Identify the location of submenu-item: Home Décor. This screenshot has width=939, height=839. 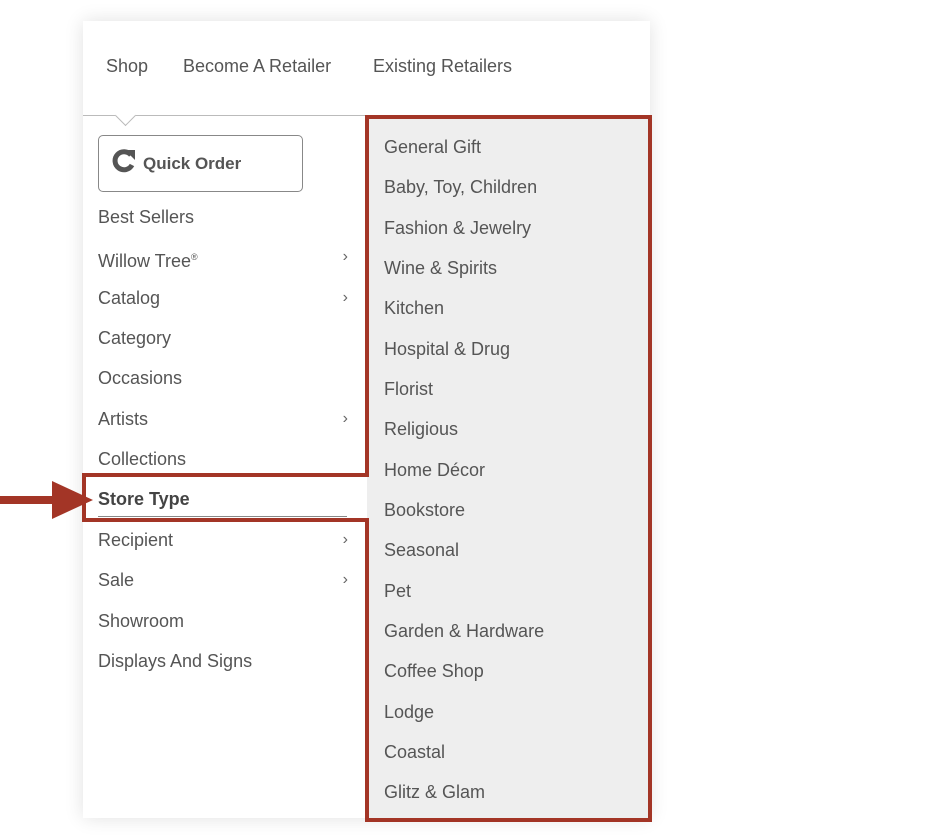
(434, 470).